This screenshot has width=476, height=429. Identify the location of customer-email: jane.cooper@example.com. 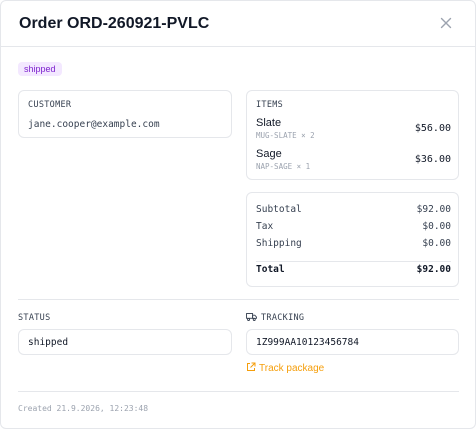
(94, 124).